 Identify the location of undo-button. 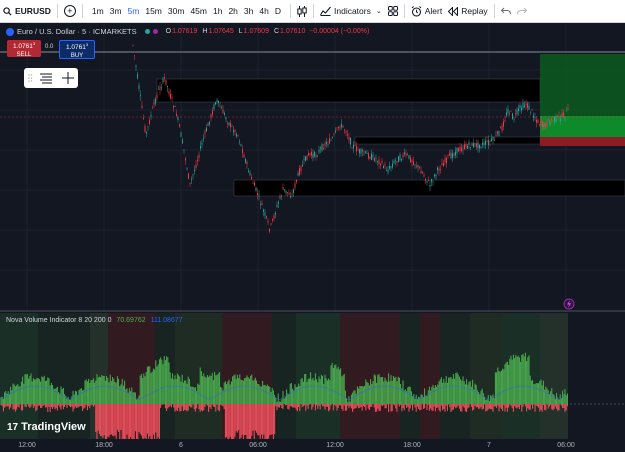
(506, 11).